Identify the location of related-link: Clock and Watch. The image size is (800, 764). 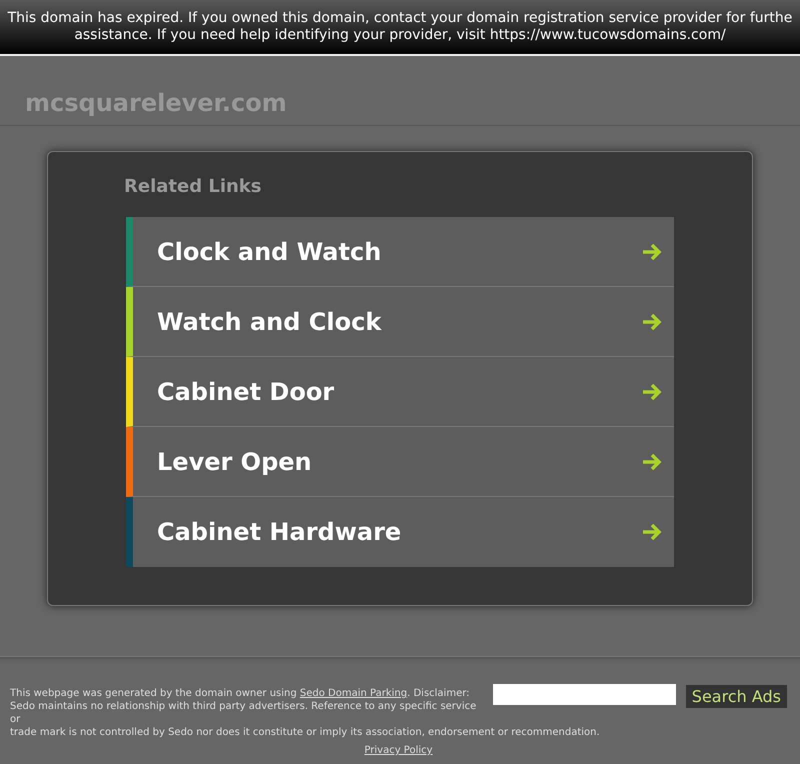
(400, 252).